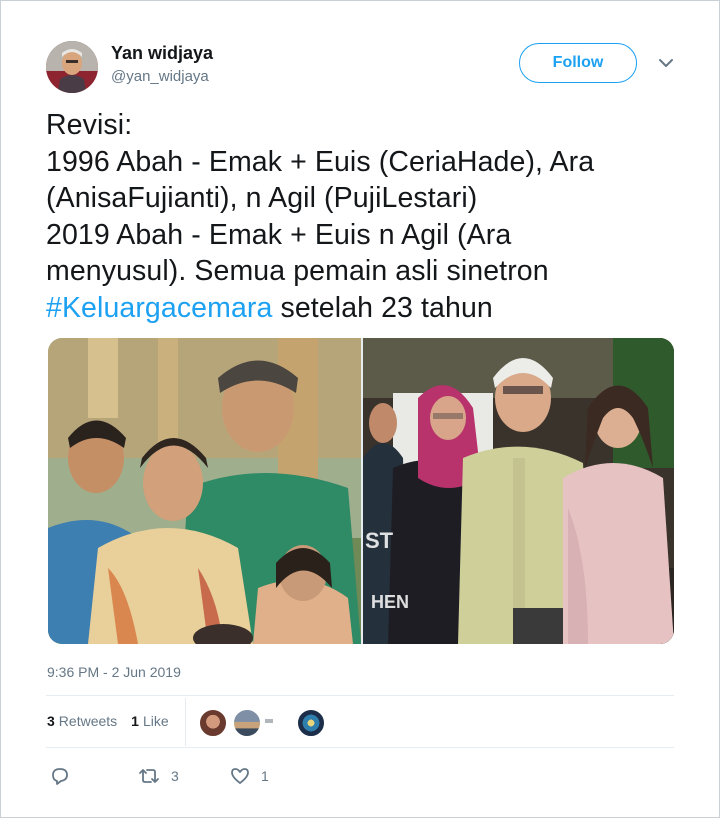 The image size is (720, 818). I want to click on follow-button-label: Follow, so click(578, 62).